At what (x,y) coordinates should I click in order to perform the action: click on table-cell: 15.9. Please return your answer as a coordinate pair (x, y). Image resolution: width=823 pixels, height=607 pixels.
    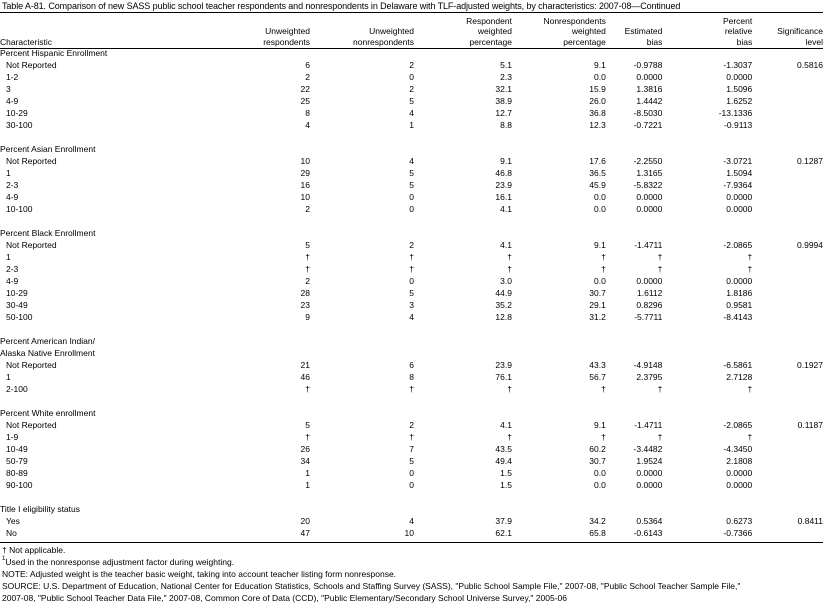
    Looking at the image, I should click on (597, 89).